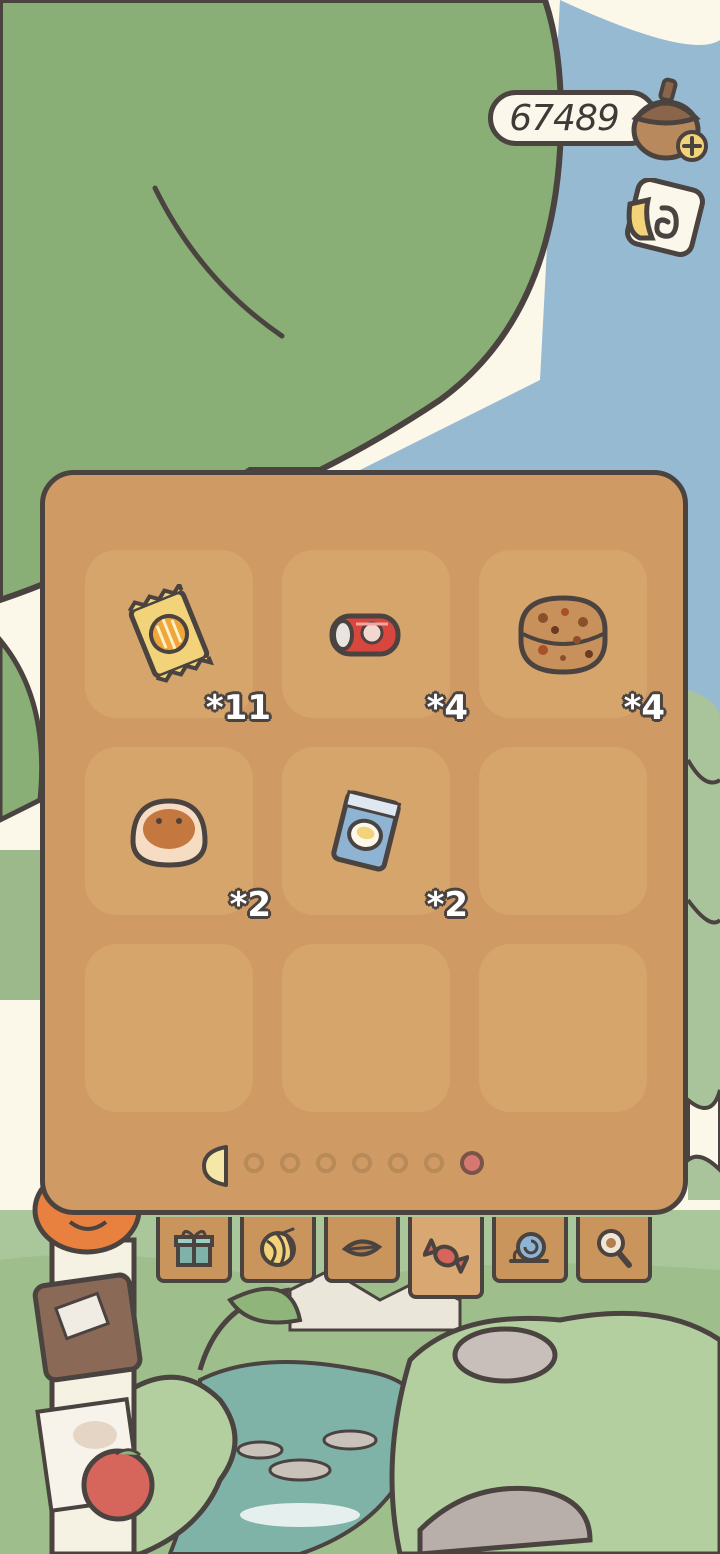  Describe the element at coordinates (366, 830) in the screenshot. I see `canned-food-icon` at that location.